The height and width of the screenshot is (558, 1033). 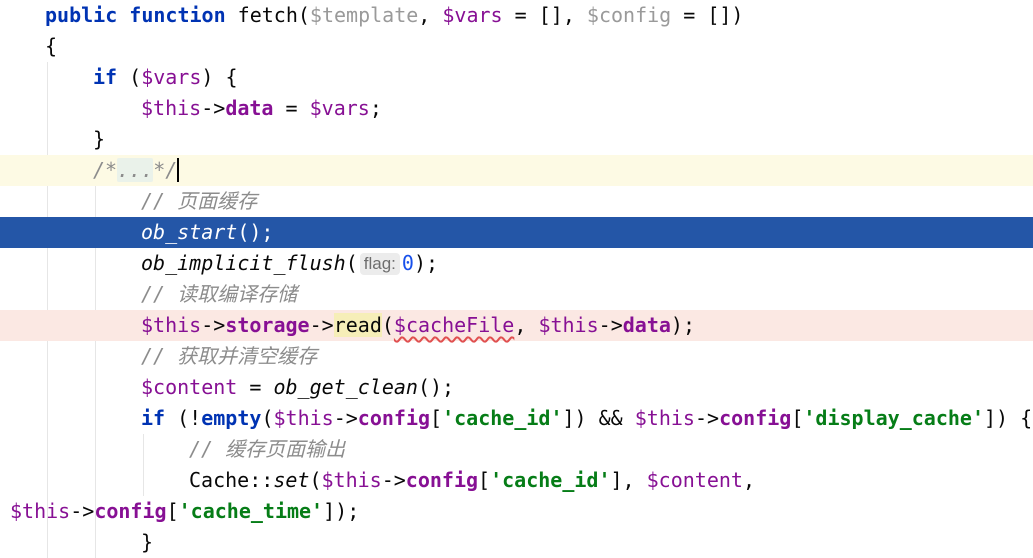 What do you see at coordinates (550, 480) in the screenshot?
I see `string-cache-id: 'cache_id'` at bounding box center [550, 480].